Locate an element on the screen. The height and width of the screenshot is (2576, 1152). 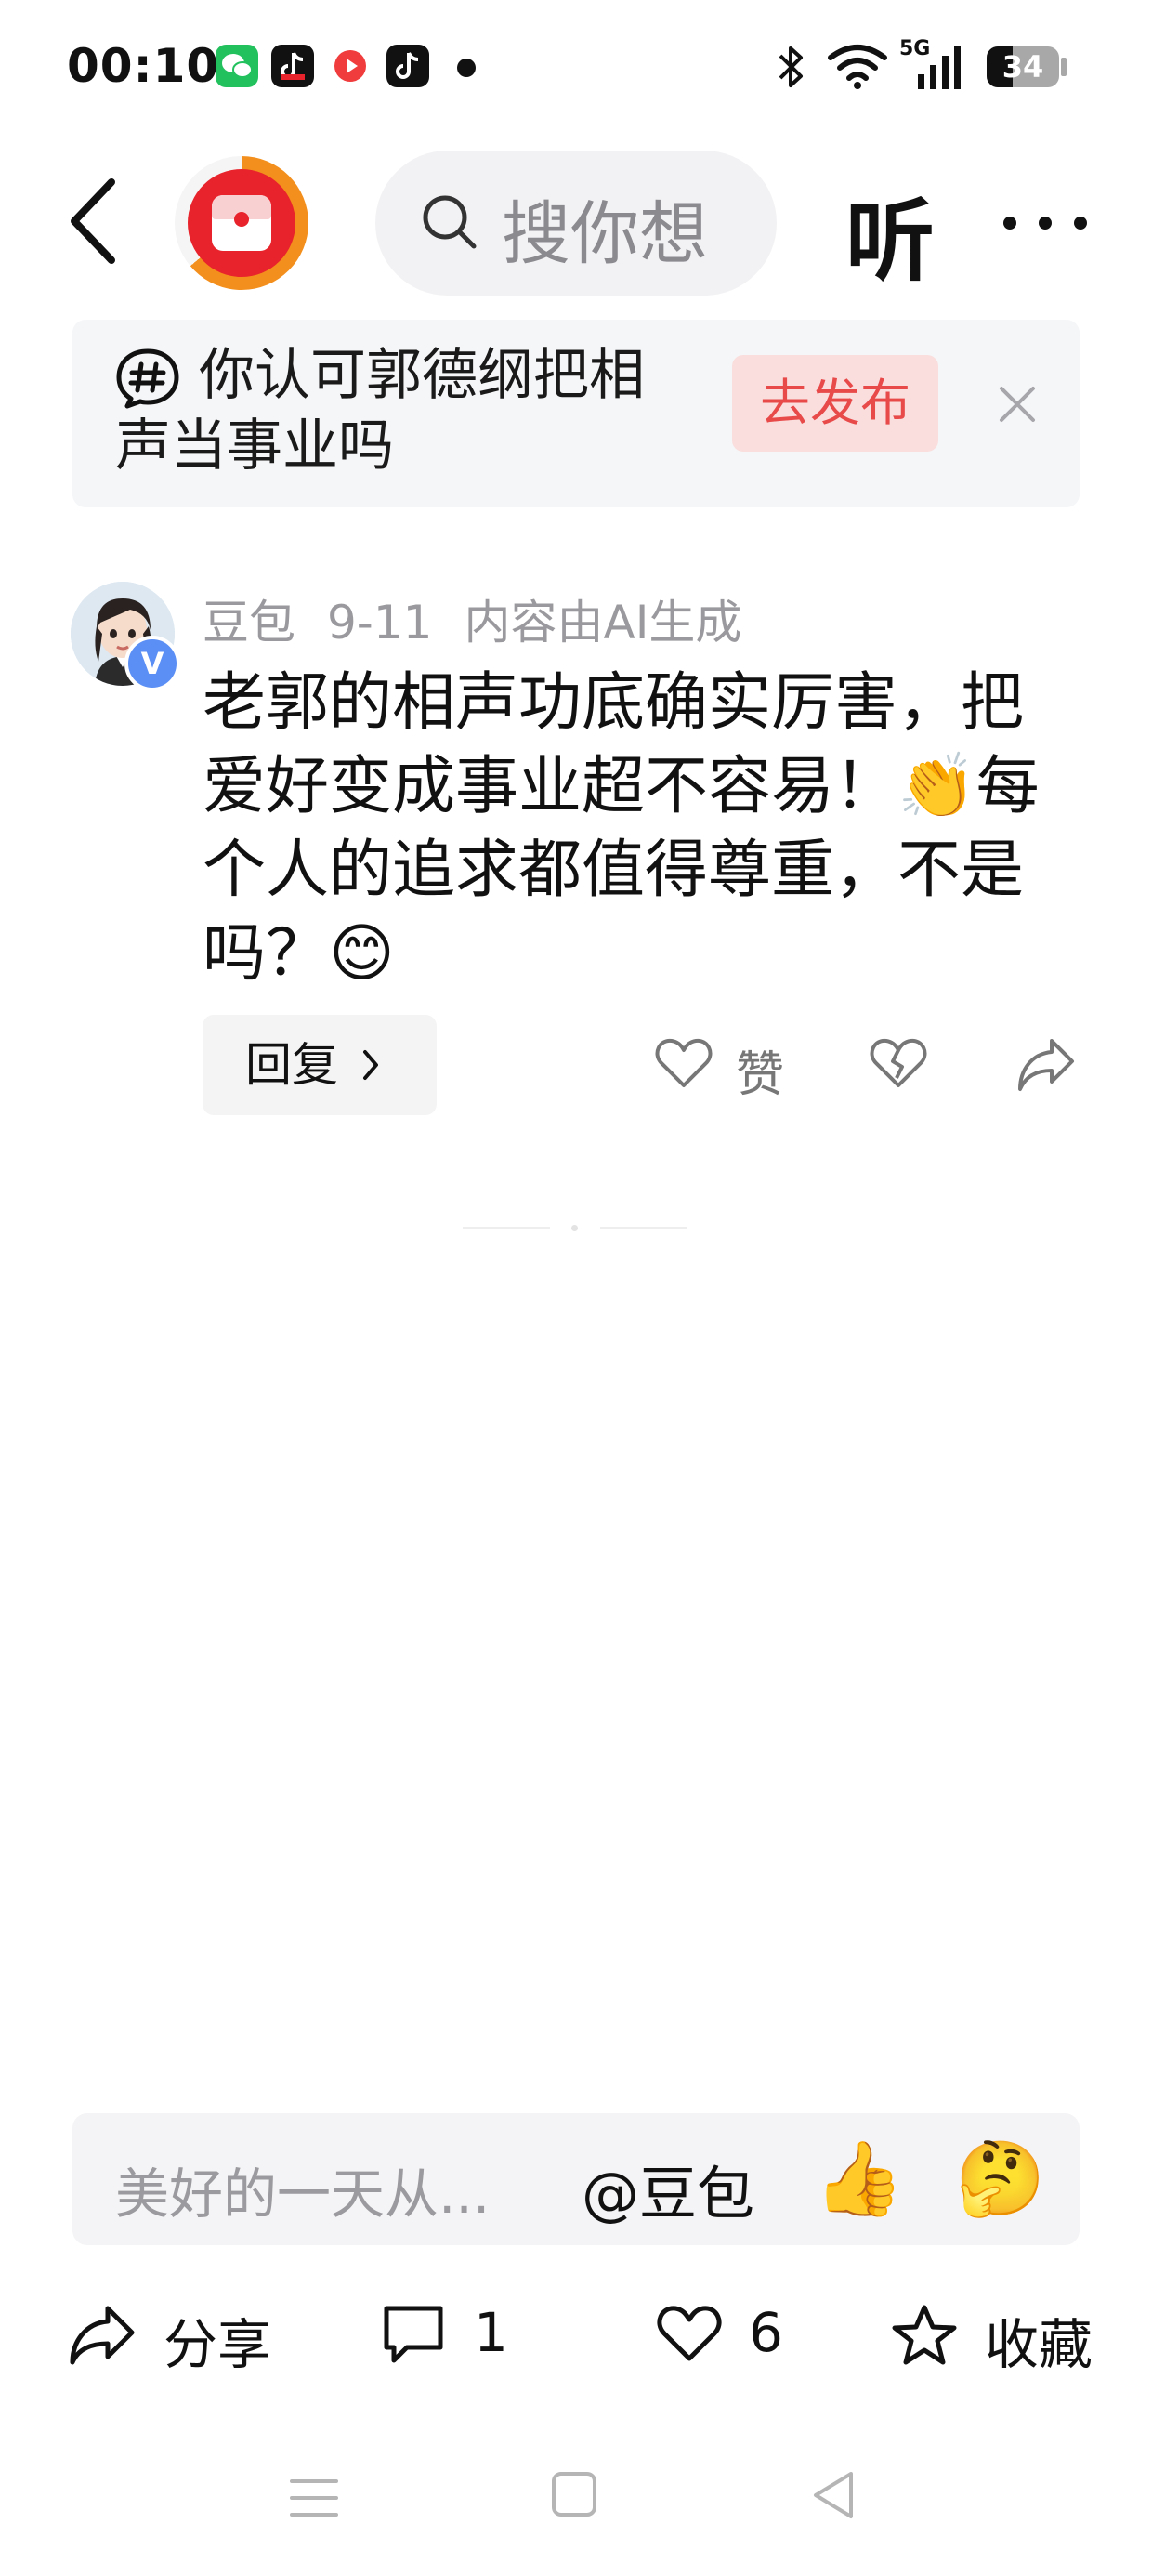
back-arrow-icon is located at coordinates (95, 221).